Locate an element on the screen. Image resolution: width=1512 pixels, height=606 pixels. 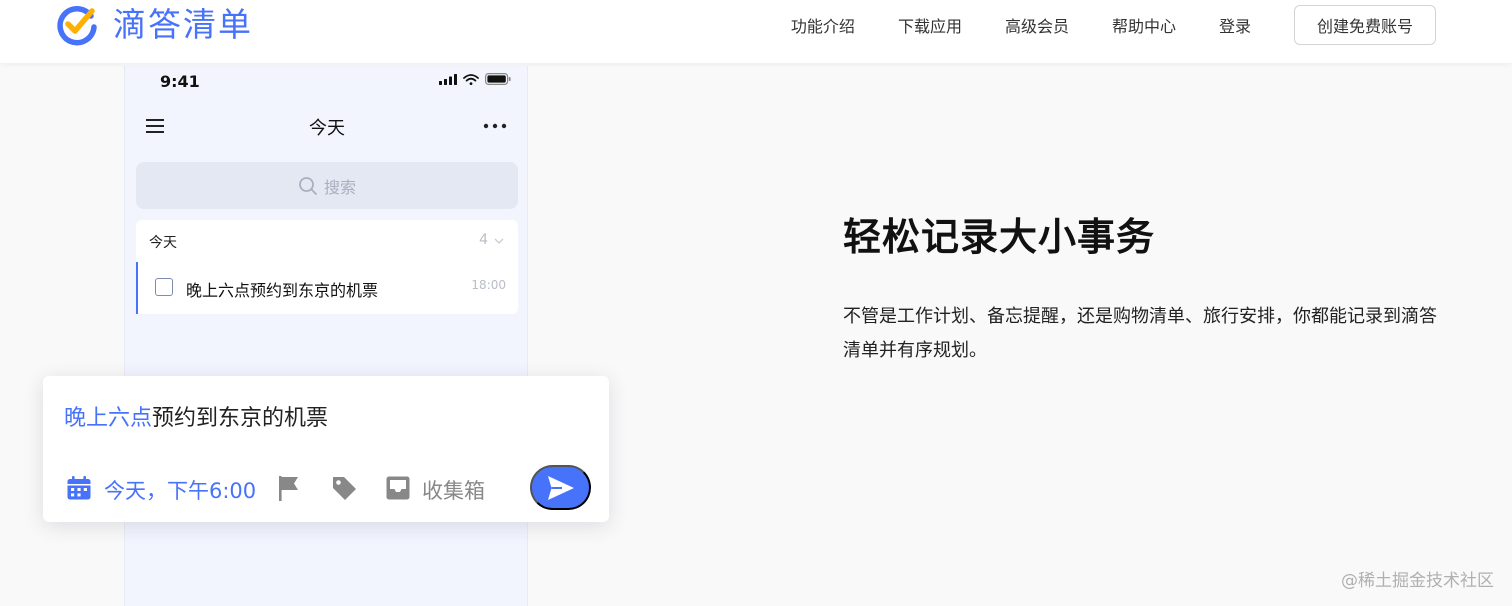
nav-link-features: 功能介绍 is located at coordinates (823, 25).